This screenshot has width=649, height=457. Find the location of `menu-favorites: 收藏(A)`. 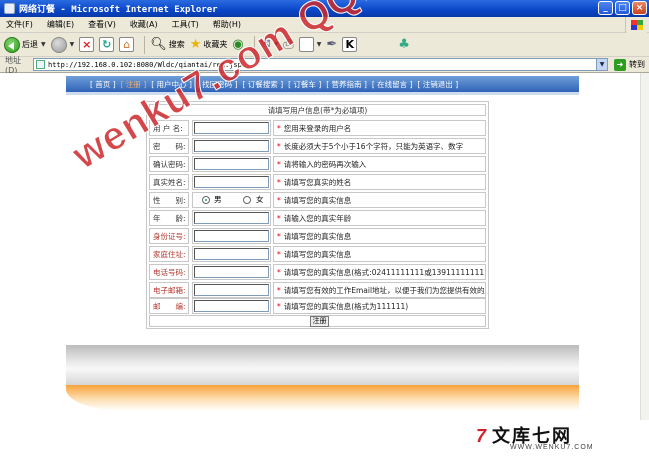

menu-favorites: 收藏(A) is located at coordinates (144, 24).